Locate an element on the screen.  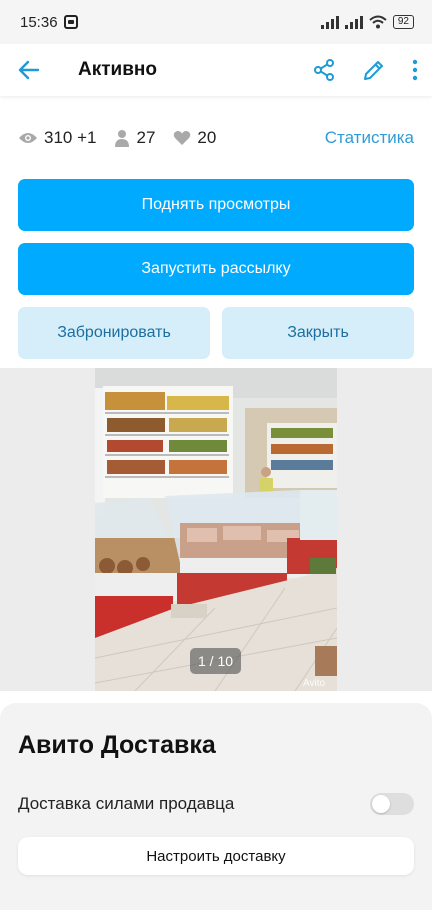
sim-icon is located at coordinates (70, 22).